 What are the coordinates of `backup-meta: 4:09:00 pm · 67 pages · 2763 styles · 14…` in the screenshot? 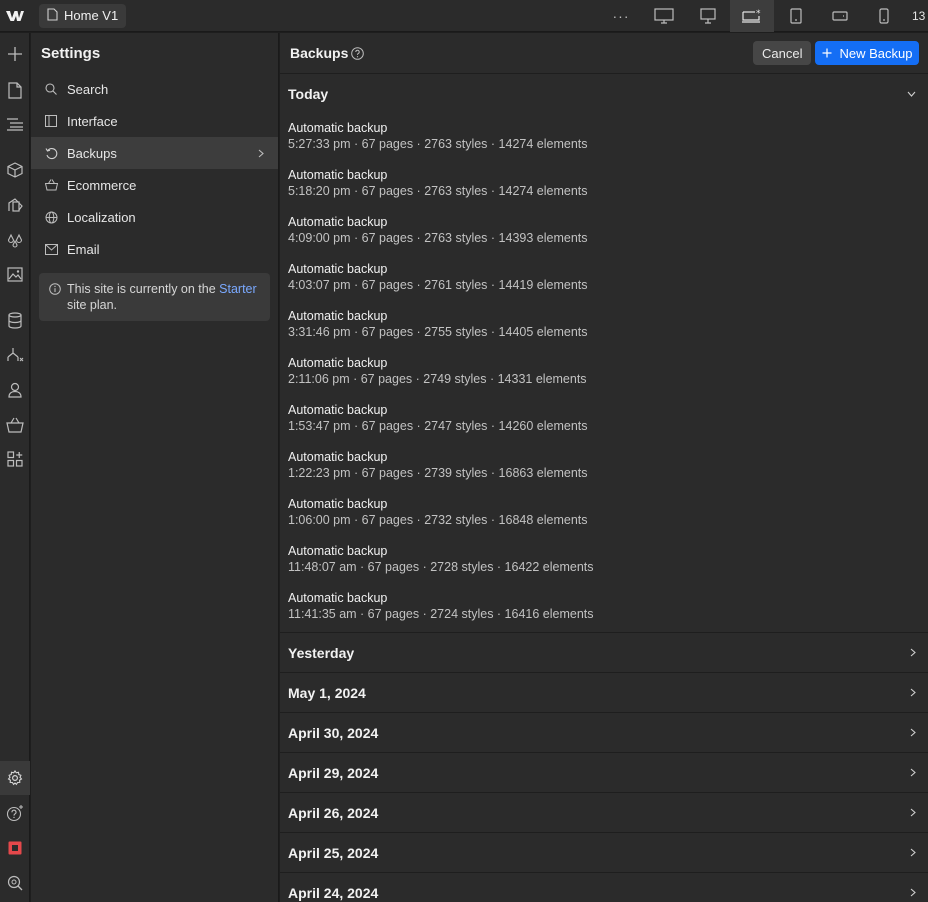 It's located at (438, 238).